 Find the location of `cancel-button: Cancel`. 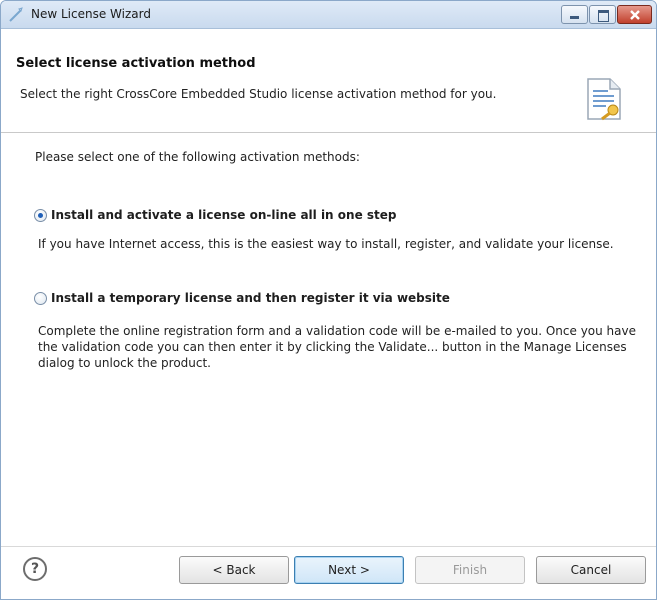

cancel-button: Cancel is located at coordinates (591, 570).